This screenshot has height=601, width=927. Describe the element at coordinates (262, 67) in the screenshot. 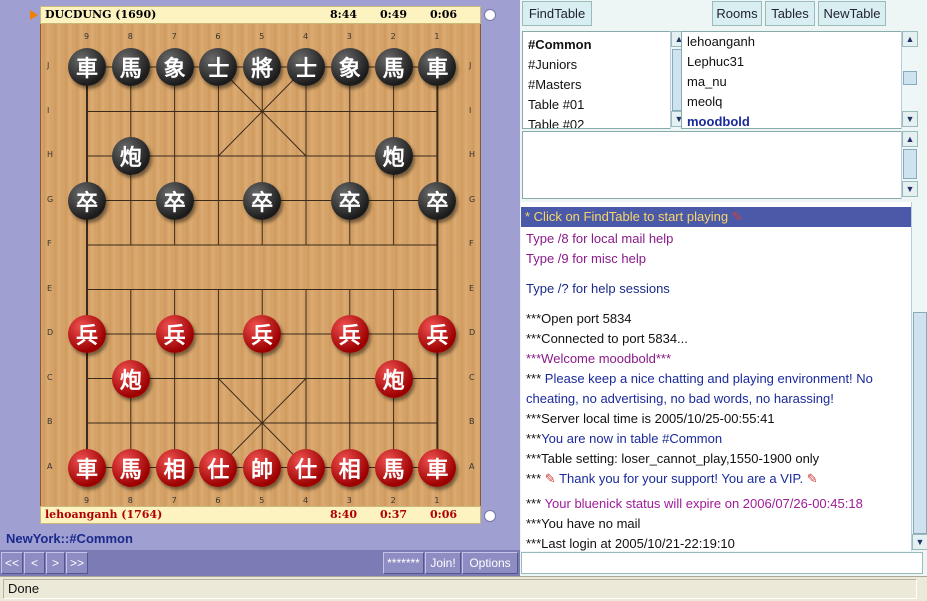

I see `black-piece: 將` at that location.